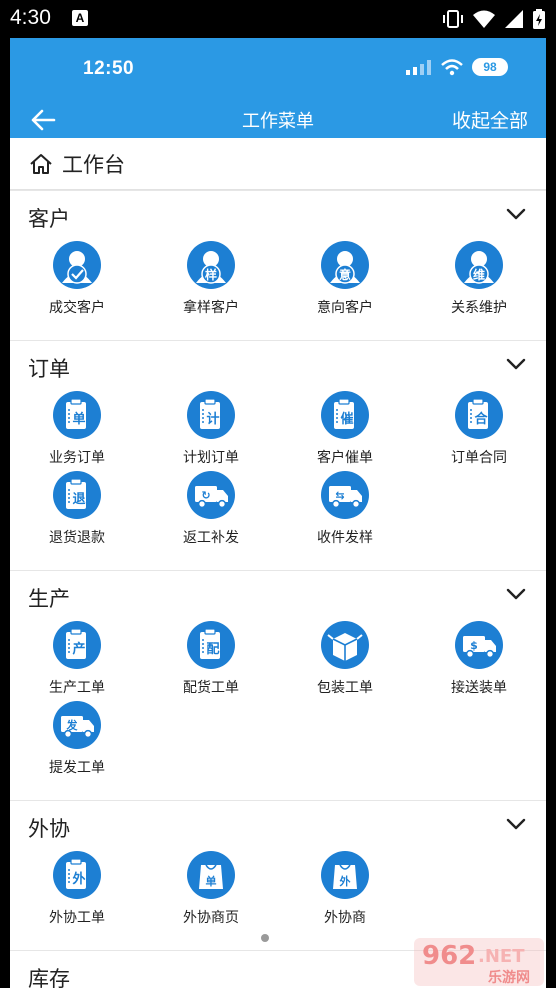 This screenshot has width=556, height=988. Describe the element at coordinates (449, 956) in the screenshot. I see `svg-text: 962` at that location.